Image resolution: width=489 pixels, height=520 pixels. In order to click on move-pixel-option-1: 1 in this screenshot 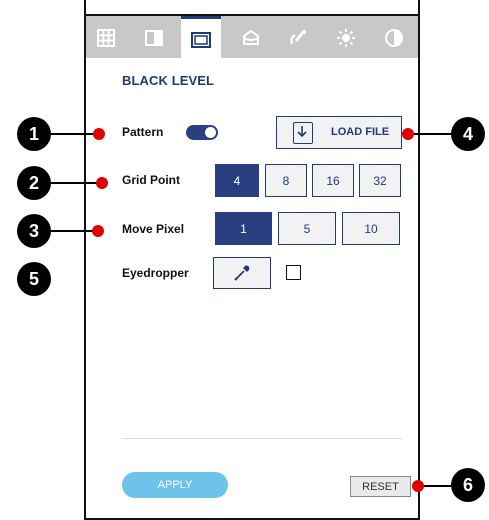, I will do `click(243, 228)`.